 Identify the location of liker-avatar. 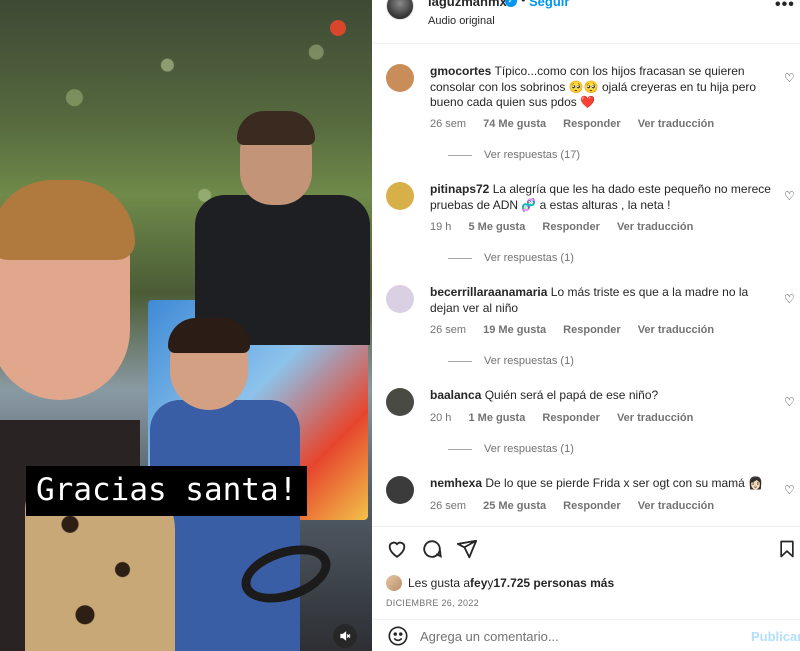
(394, 583).